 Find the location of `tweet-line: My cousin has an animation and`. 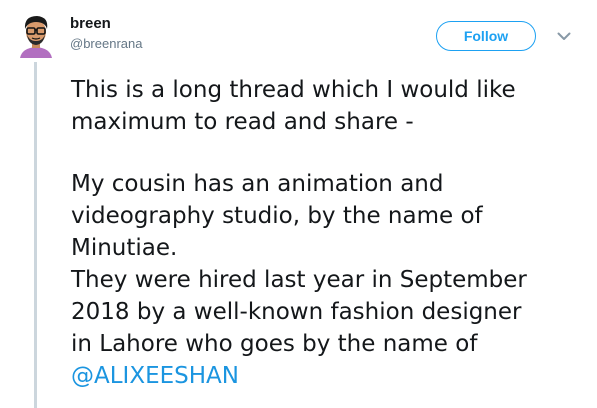

tweet-line: My cousin has an animation and is located at coordinates (257, 184).